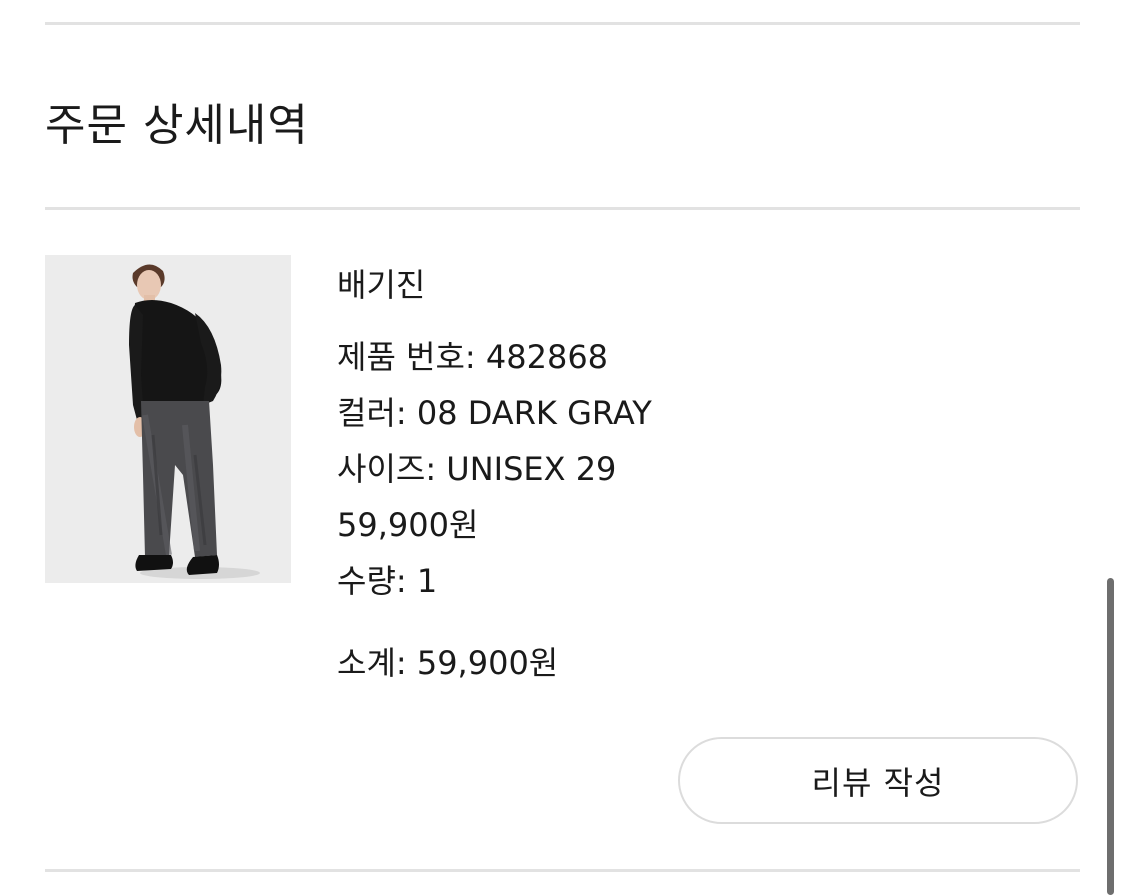 The image size is (1125, 895). I want to click on product-code: 제품 번호: 482868, so click(473, 357).